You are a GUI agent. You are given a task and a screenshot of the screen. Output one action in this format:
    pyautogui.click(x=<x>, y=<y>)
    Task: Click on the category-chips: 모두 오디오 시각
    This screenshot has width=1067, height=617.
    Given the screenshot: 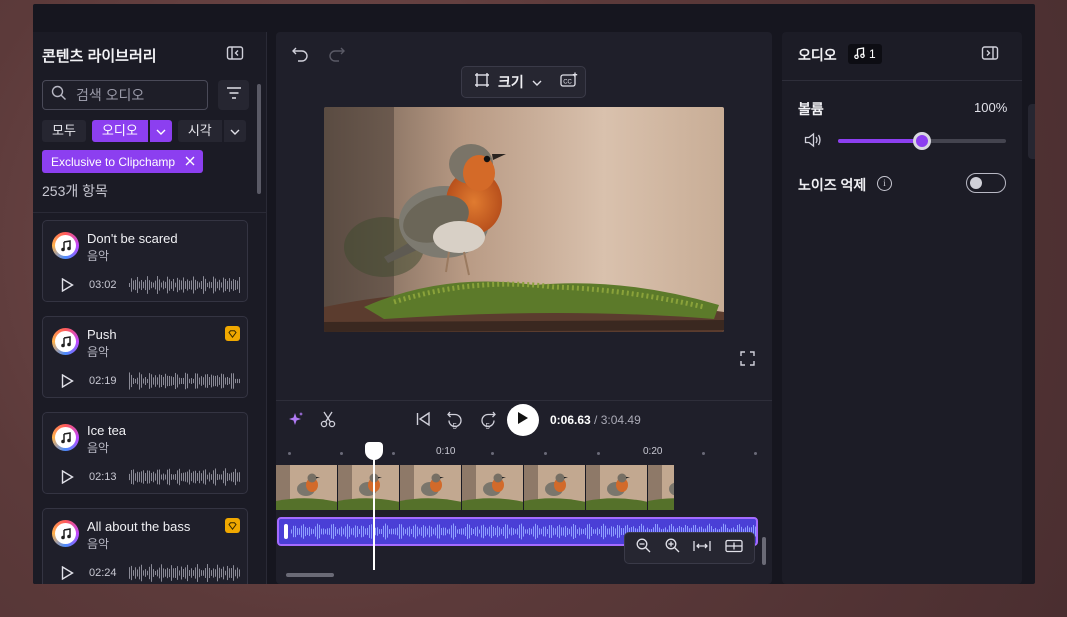 What is the action you would take?
    pyautogui.click(x=144, y=131)
    